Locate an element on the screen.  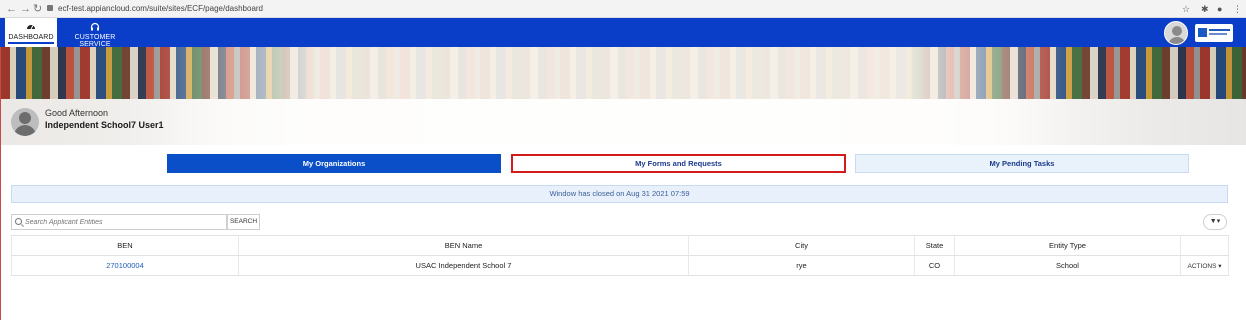
greeting-text: Good Afternoon is located at coordinates (77, 113).